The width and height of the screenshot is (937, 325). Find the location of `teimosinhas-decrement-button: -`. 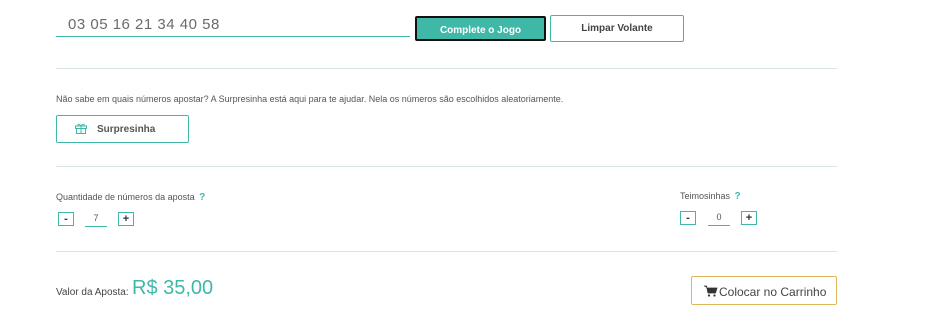

teimosinhas-decrement-button: - is located at coordinates (688, 218).